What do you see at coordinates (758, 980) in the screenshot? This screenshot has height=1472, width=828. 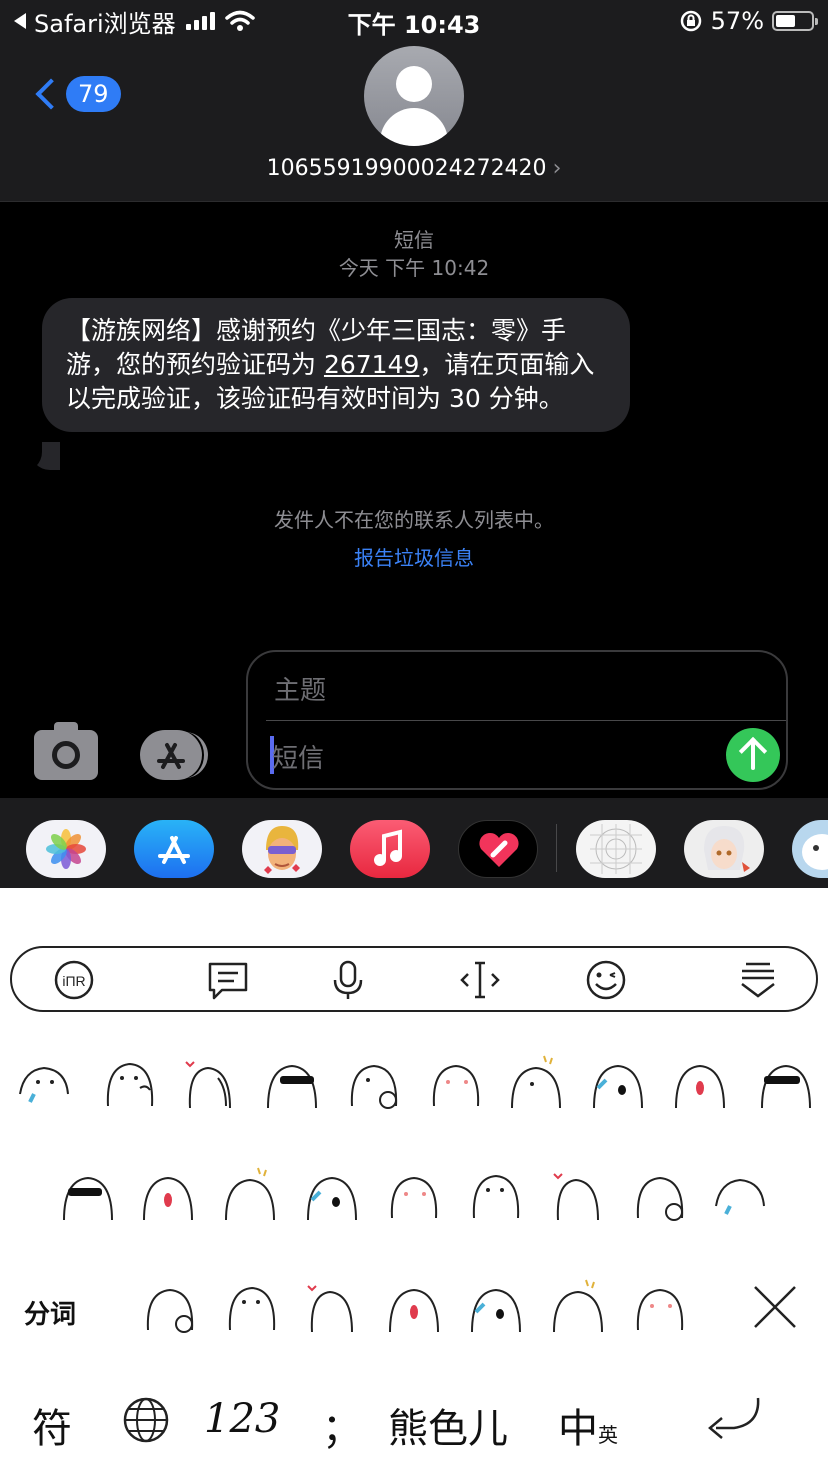 I see `keyboard-collapse-icon` at bounding box center [758, 980].